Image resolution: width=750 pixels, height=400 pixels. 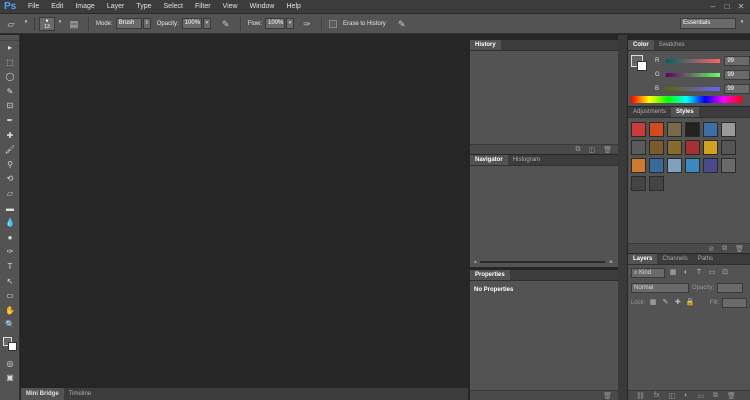 I want to click on filter-kind-select: ⌕ Kind, so click(x=648, y=273).